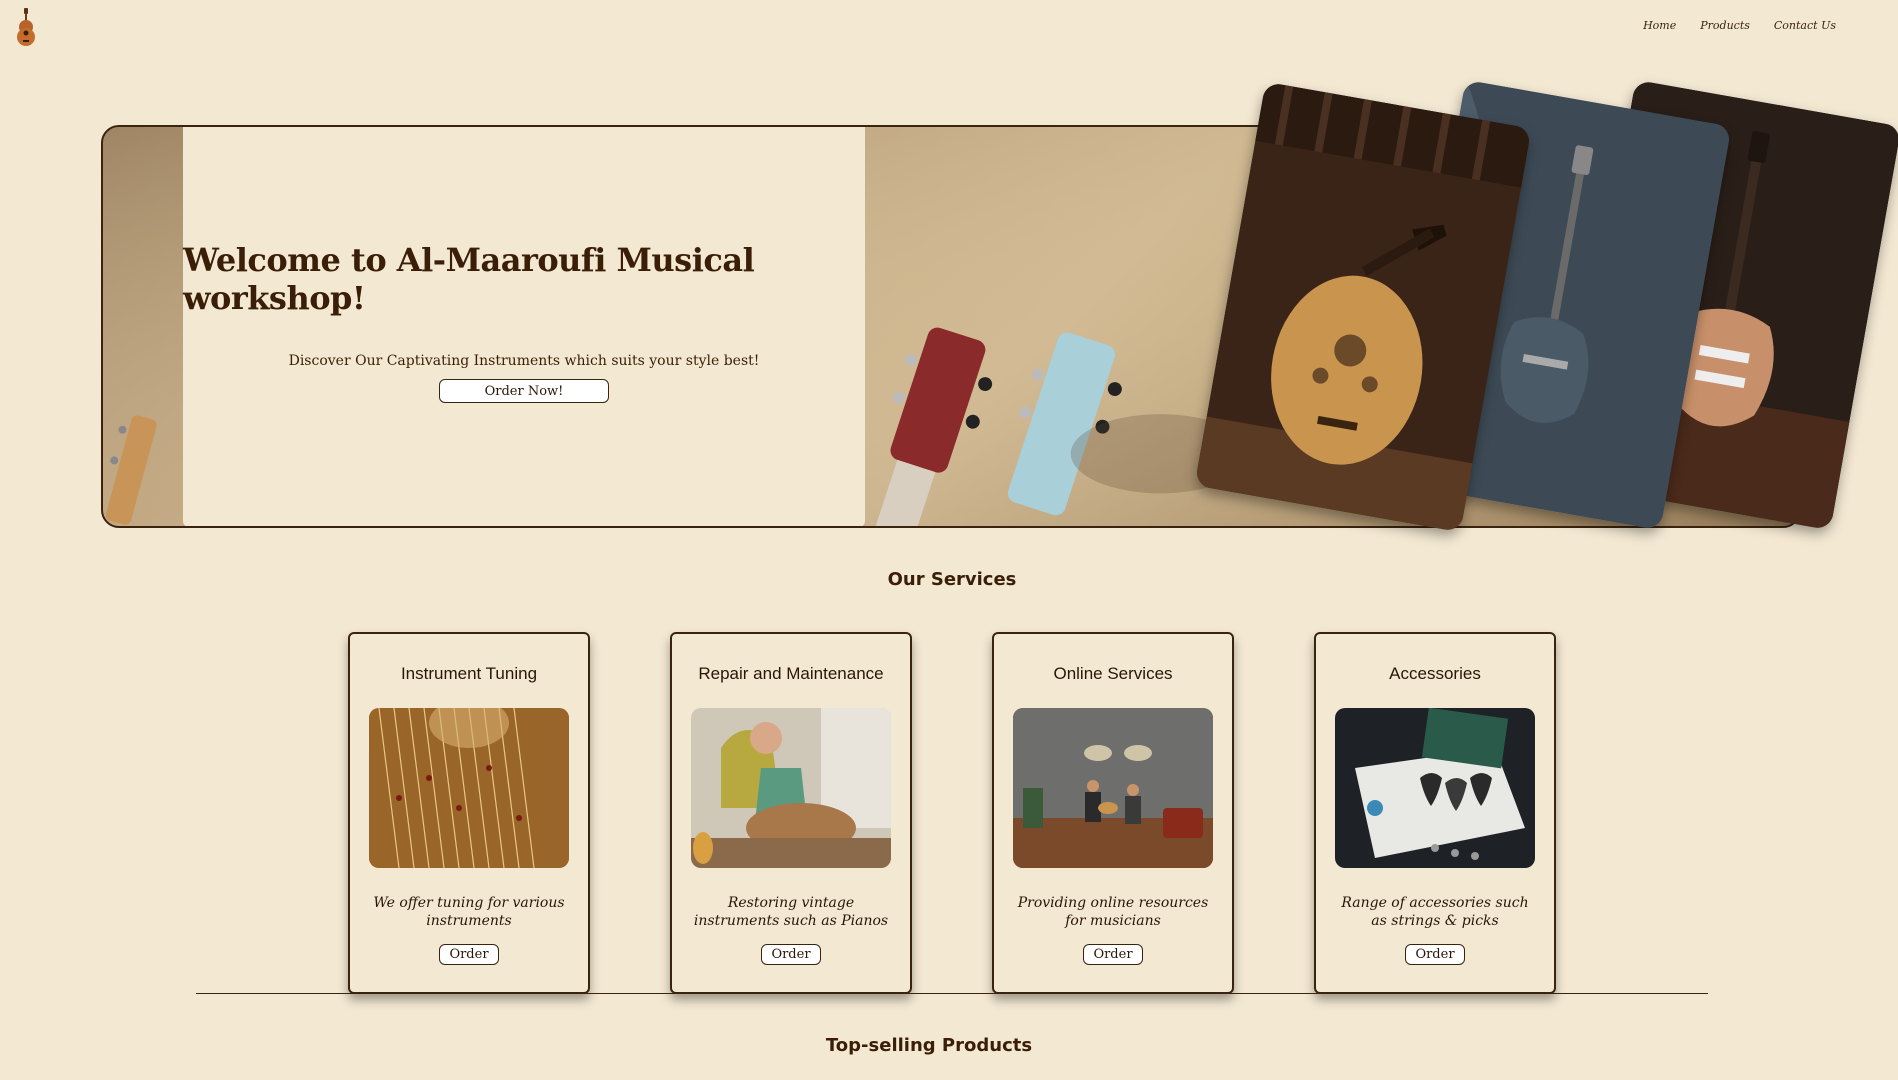 The image size is (1898, 1080). I want to click on section-divider, so click(952, 993).